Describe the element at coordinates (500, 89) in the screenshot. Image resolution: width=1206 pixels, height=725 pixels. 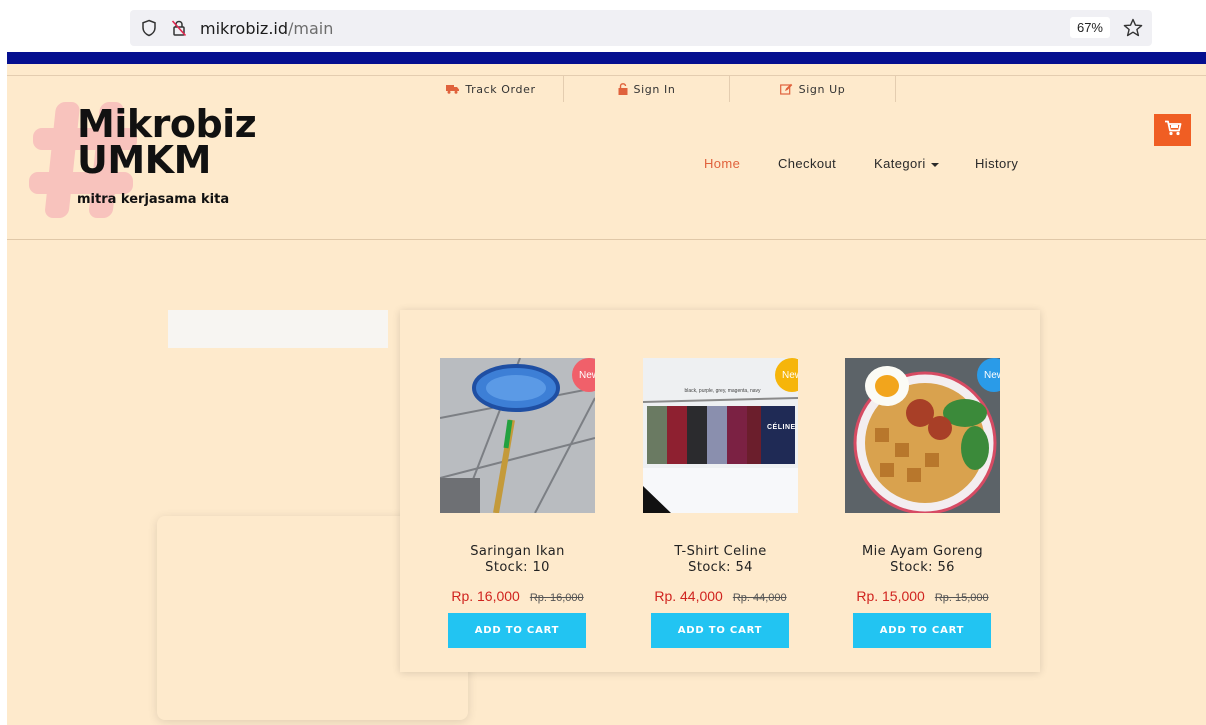
I see `track-order-label: Track Order` at that location.